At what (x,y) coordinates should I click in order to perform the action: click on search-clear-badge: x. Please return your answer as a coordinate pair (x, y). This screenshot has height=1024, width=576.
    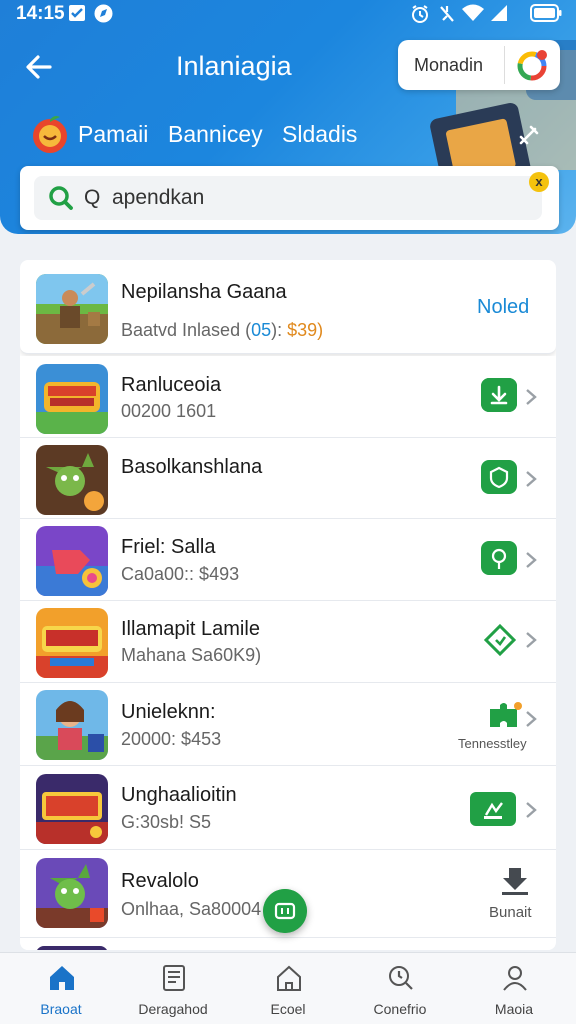
    Looking at the image, I should click on (539, 182).